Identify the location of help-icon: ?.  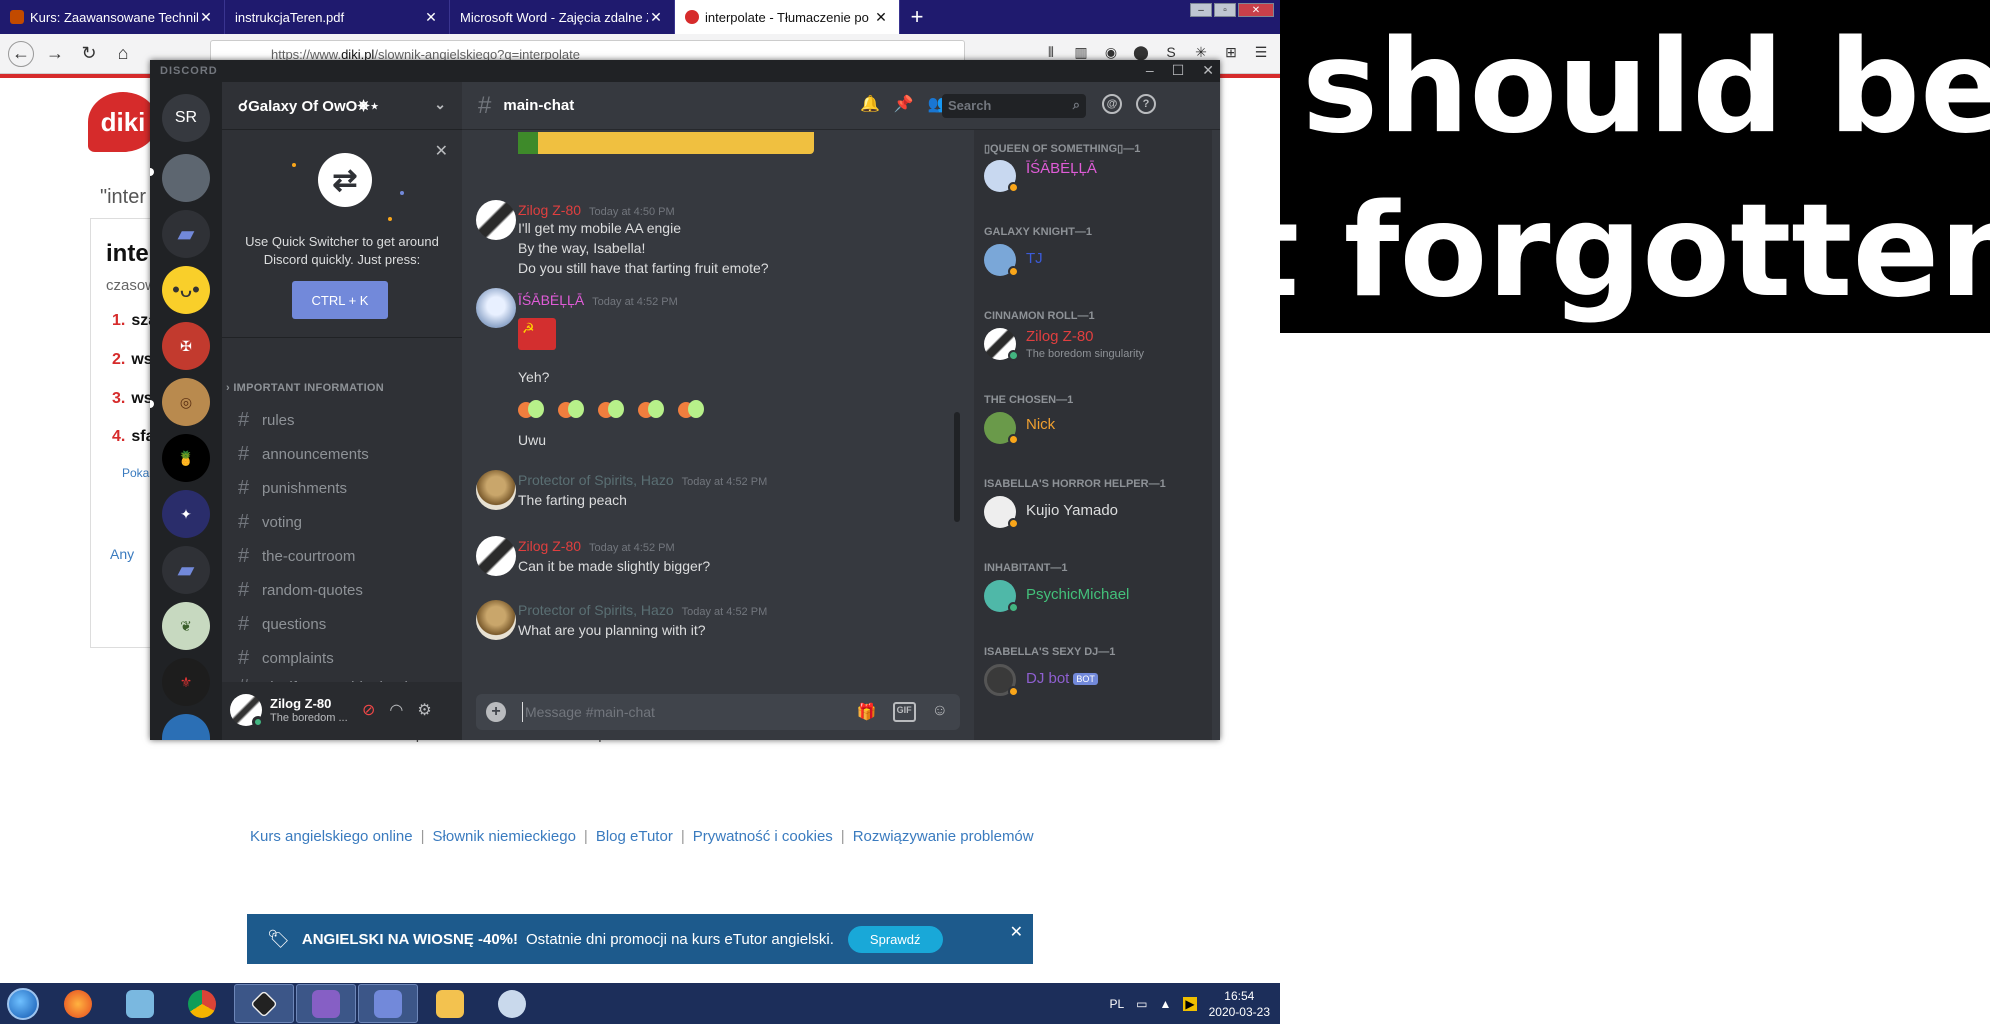
(1146, 104).